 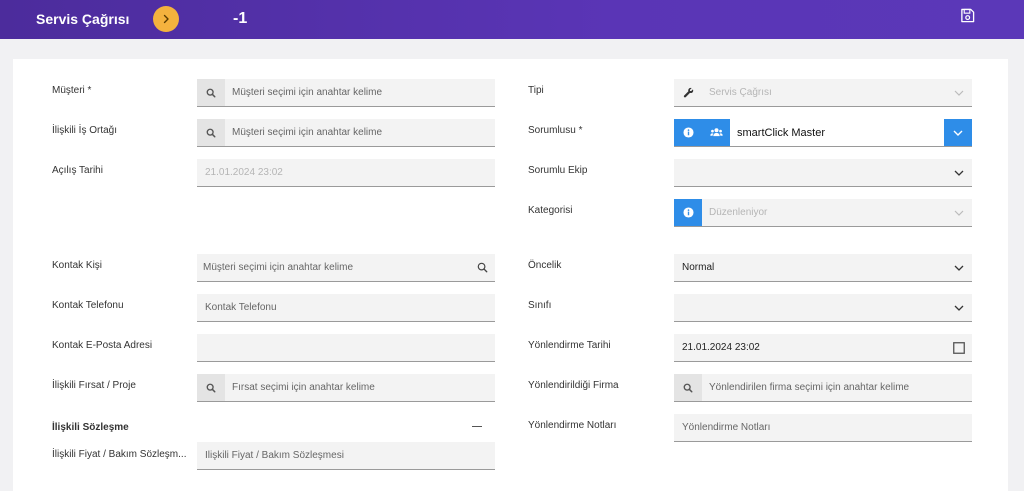 What do you see at coordinates (823, 93) in the screenshot?
I see `tipi-select: Servis Çağrısı` at bounding box center [823, 93].